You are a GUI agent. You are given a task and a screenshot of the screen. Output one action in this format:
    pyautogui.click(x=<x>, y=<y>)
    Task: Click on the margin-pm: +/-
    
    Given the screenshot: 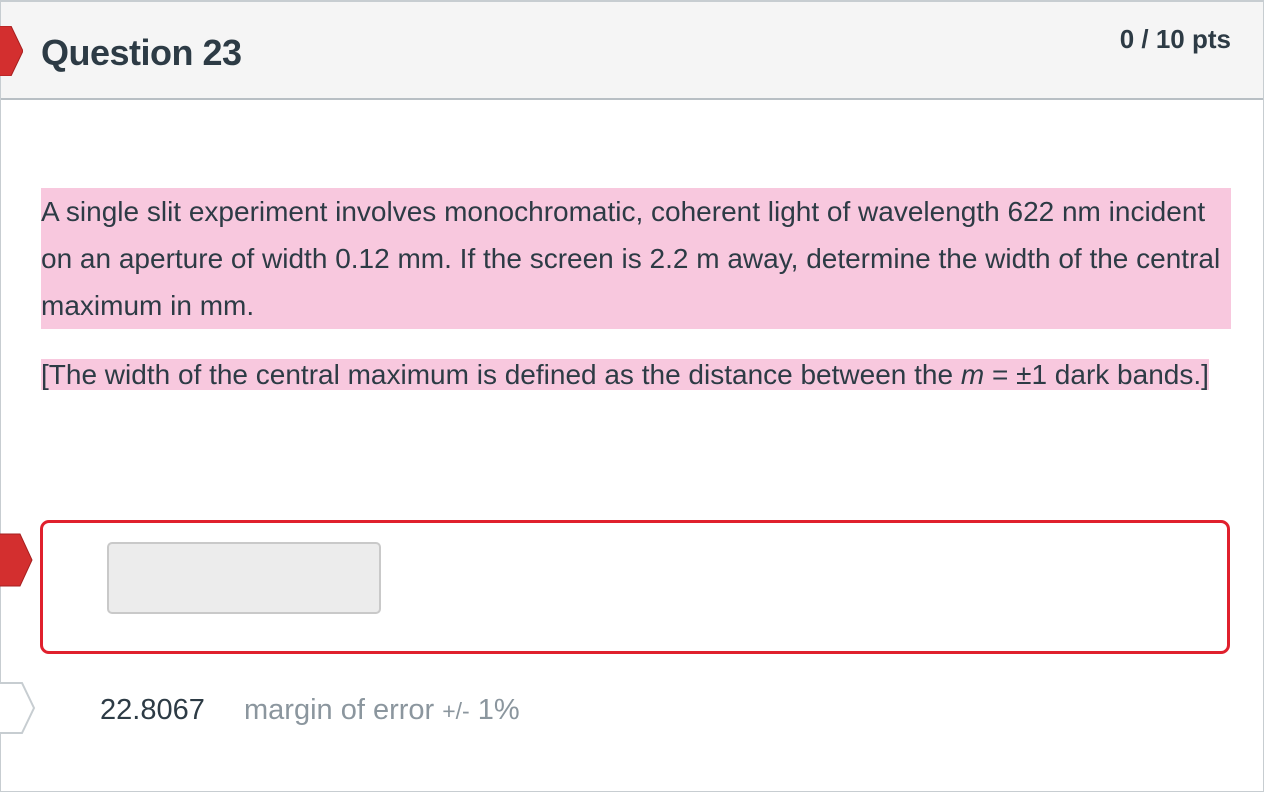 What is the action you would take?
    pyautogui.click(x=456, y=711)
    